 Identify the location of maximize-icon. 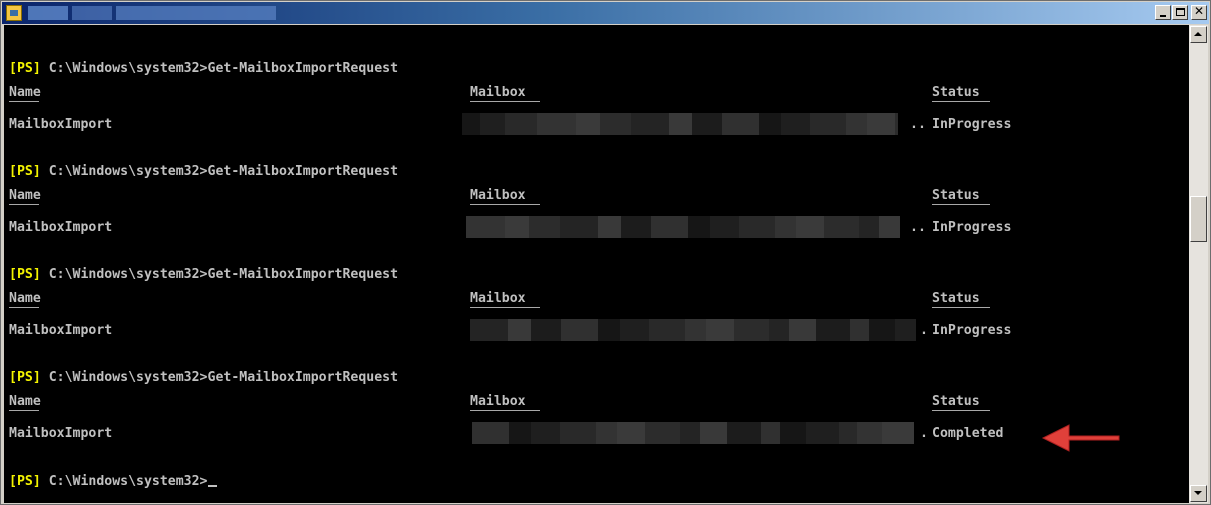
(1180, 12).